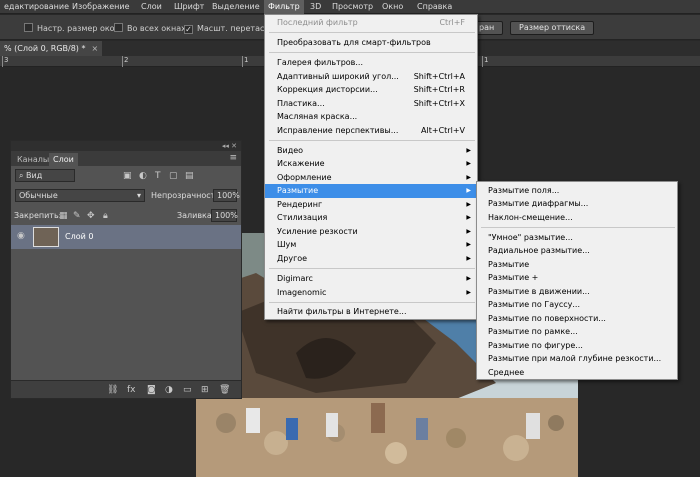 Image resolution: width=700 pixels, height=477 pixels. Describe the element at coordinates (188, 29) in the screenshot. I see `checkmark-icon: ✓` at that location.